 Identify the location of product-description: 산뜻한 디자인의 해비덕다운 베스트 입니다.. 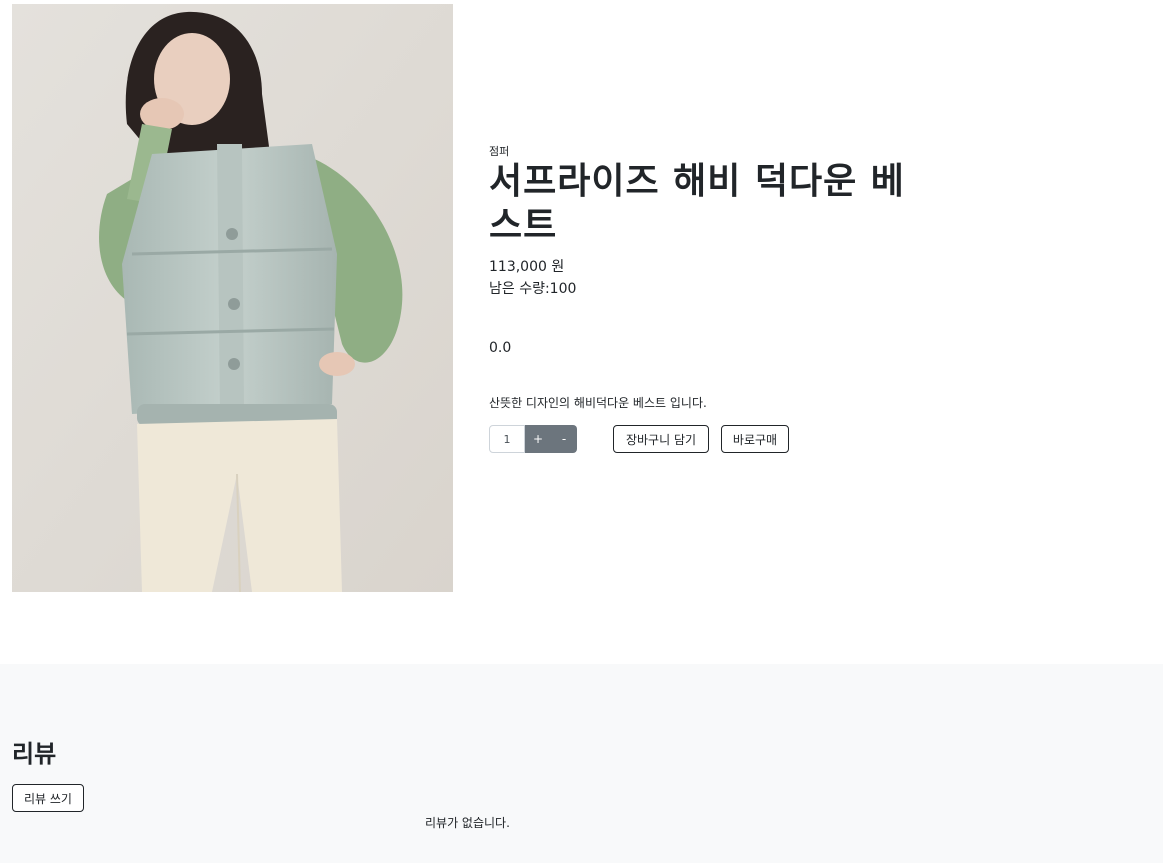
(598, 403).